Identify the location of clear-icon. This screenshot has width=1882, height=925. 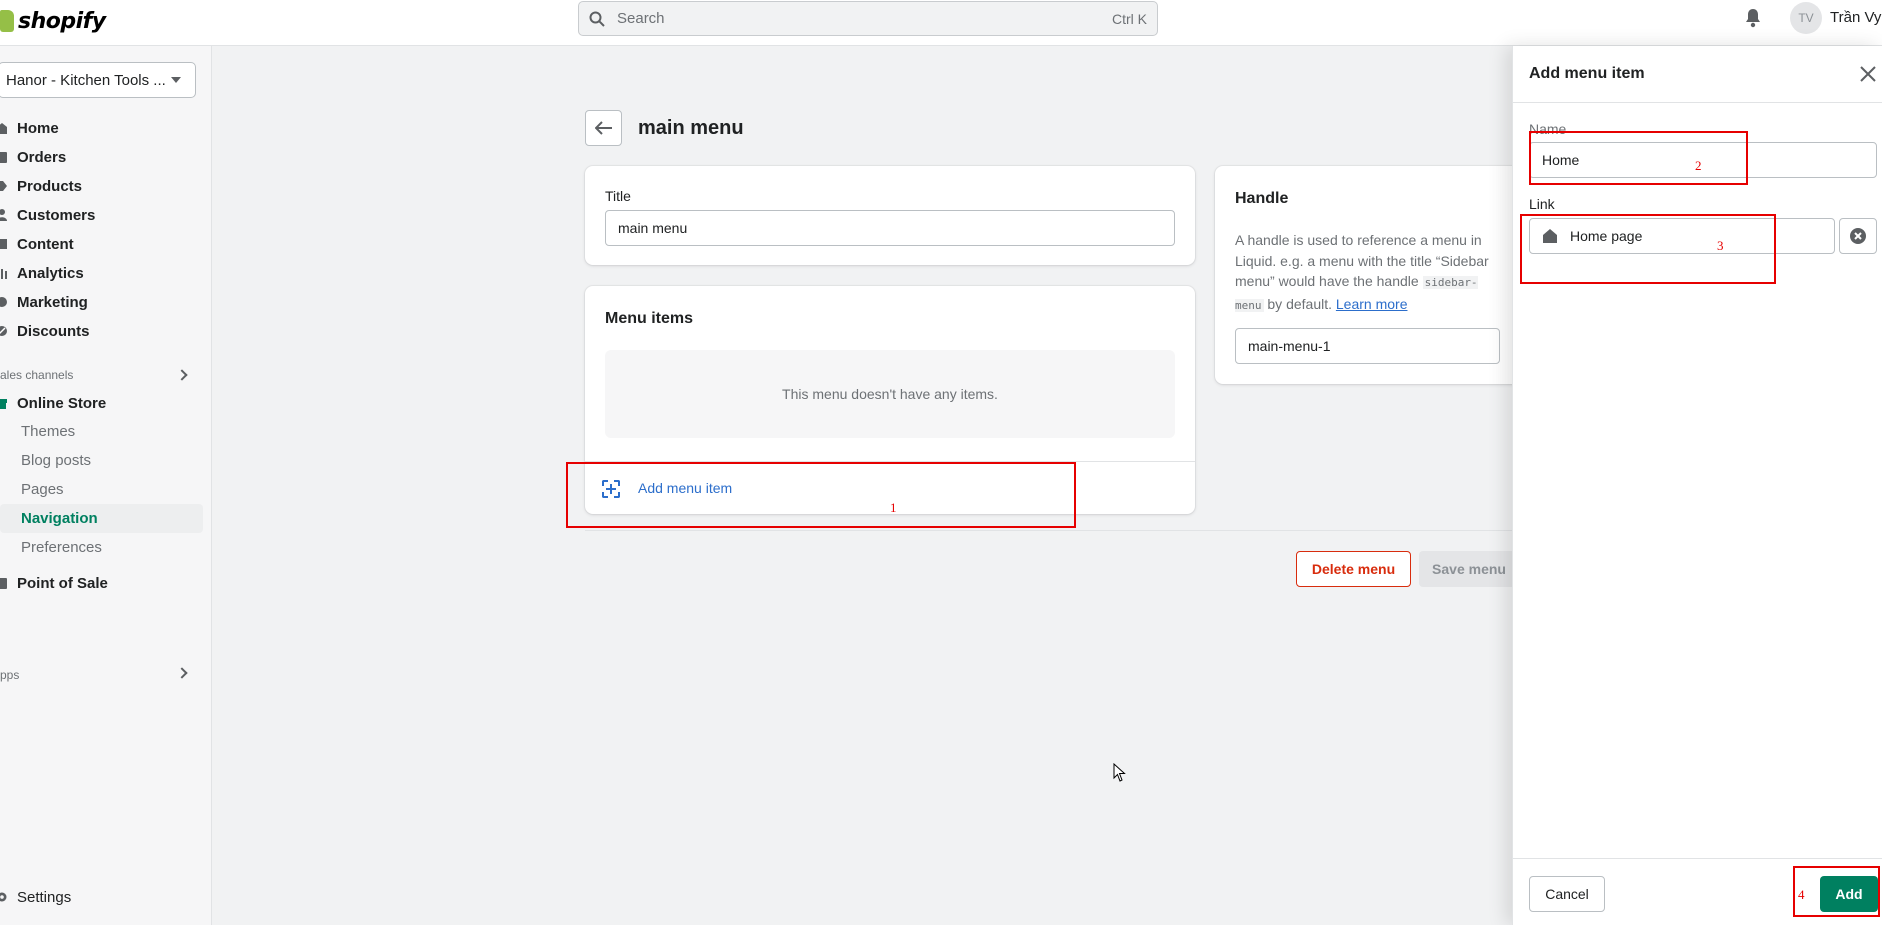
(1858, 236).